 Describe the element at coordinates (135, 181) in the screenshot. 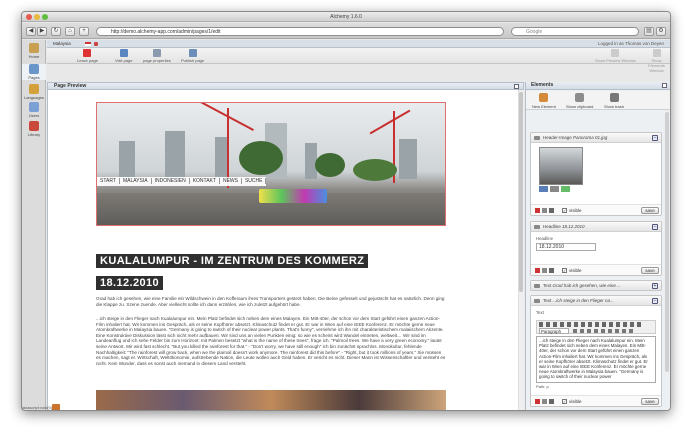

I see `nav-malaysia: MALAYSIA` at that location.